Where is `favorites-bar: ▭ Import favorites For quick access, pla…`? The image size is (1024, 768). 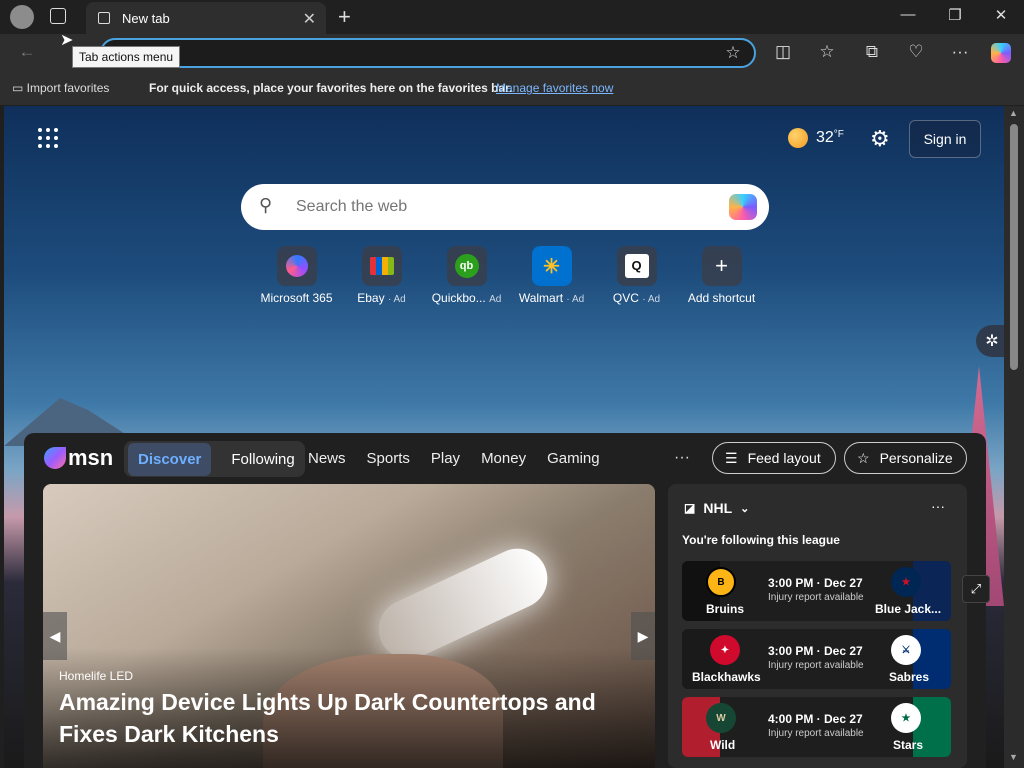 favorites-bar: ▭ Import favorites For quick access, pla… is located at coordinates (512, 88).